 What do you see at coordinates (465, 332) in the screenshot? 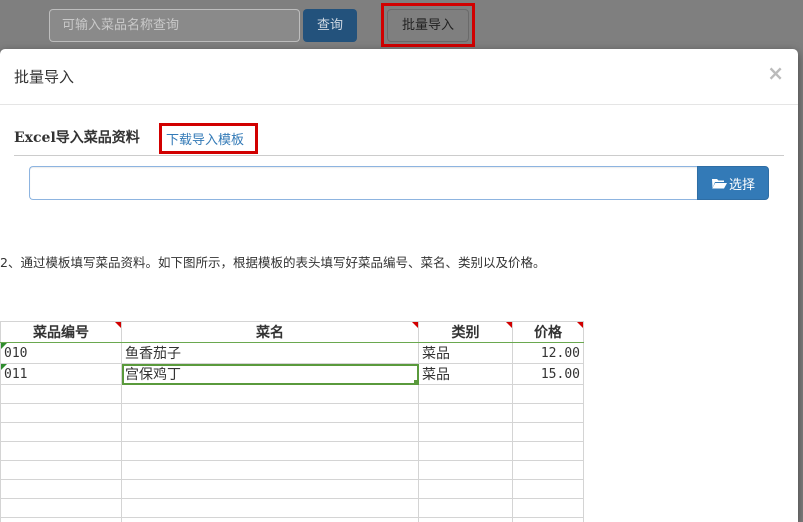
I see `sheet-header-cell: 类别` at bounding box center [465, 332].